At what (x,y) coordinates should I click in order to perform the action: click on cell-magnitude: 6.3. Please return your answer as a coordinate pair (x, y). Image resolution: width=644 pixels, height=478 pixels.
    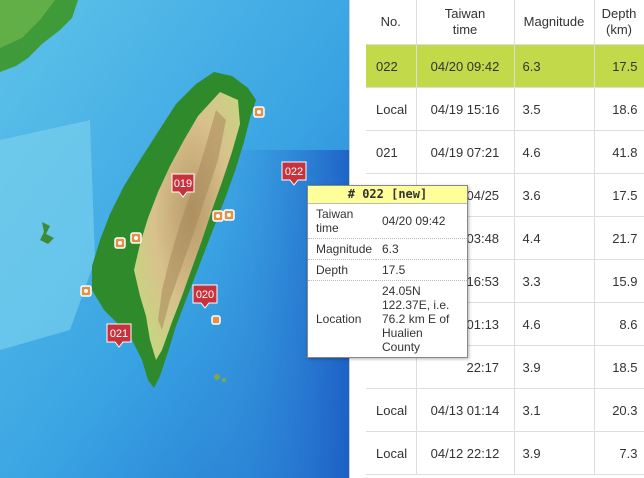
    Looking at the image, I should click on (554, 66).